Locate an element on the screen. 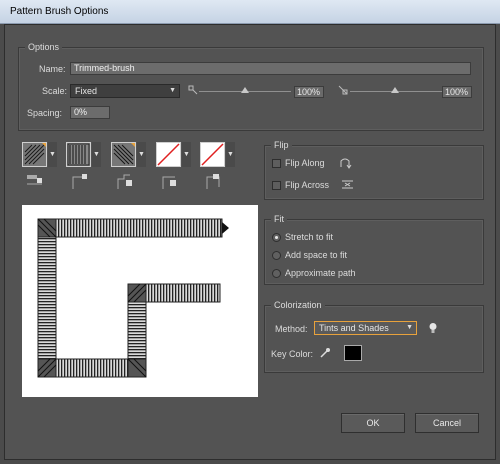 The width and height of the screenshot is (500, 464). outer-corner-pattern-icon is located at coordinates (34, 154).